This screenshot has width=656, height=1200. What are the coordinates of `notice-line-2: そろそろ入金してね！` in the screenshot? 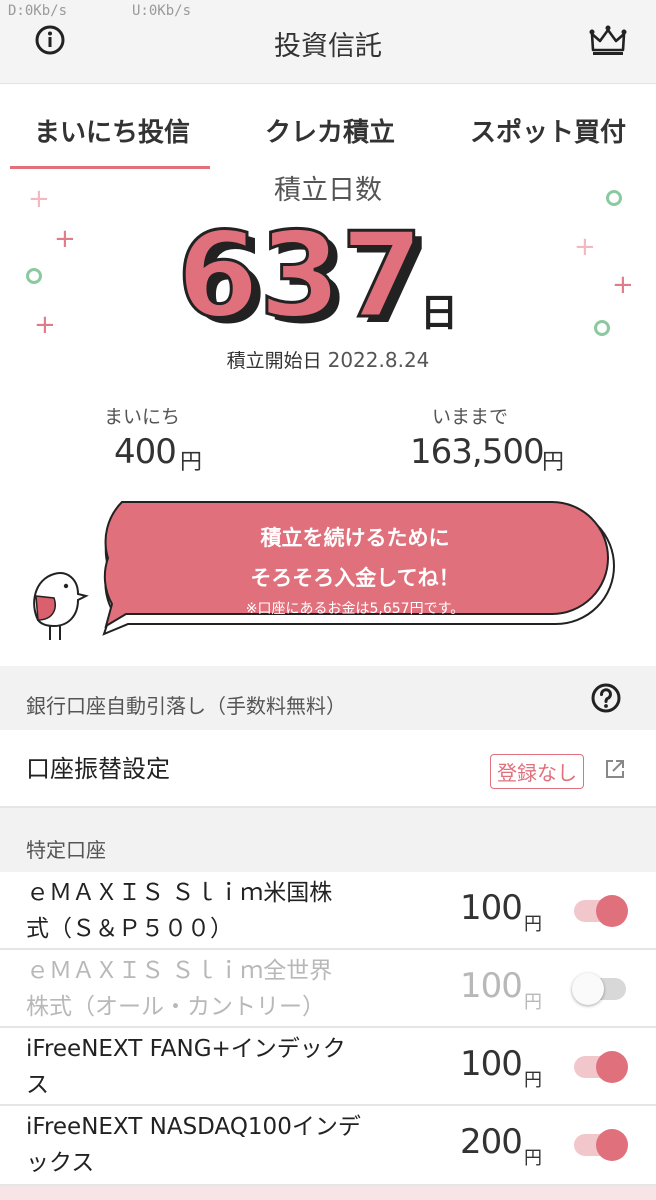 It's located at (355, 578).